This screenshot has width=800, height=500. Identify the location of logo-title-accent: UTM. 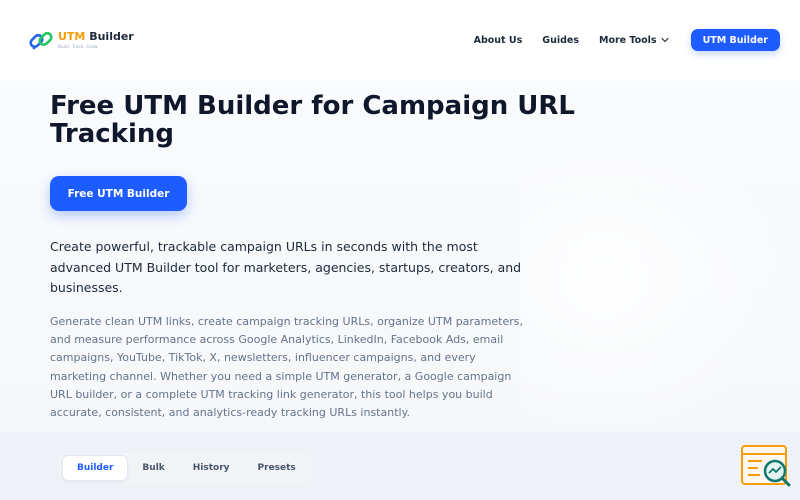
(72, 36).